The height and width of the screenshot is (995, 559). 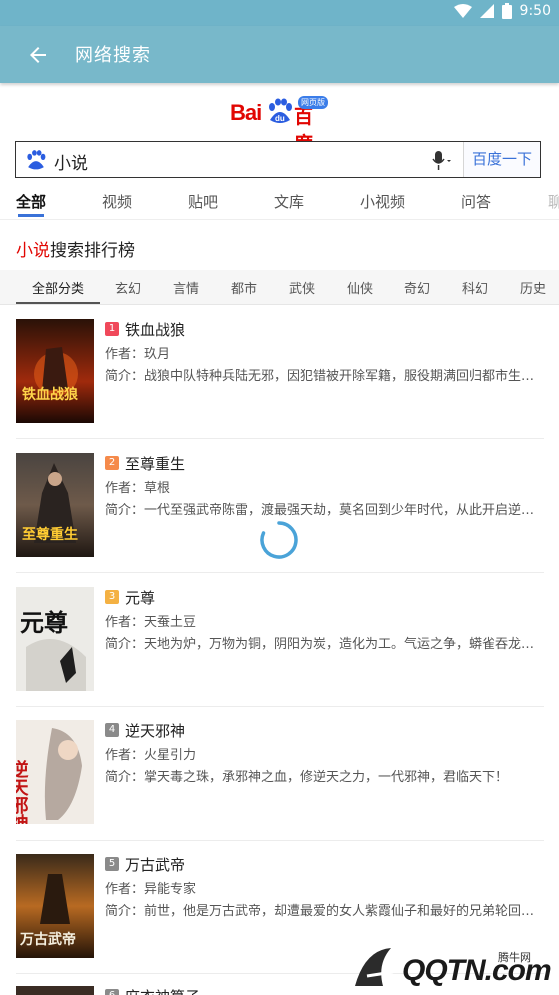 What do you see at coordinates (280, 110) in the screenshot?
I see `paw-logo-icon: du` at bounding box center [280, 110].